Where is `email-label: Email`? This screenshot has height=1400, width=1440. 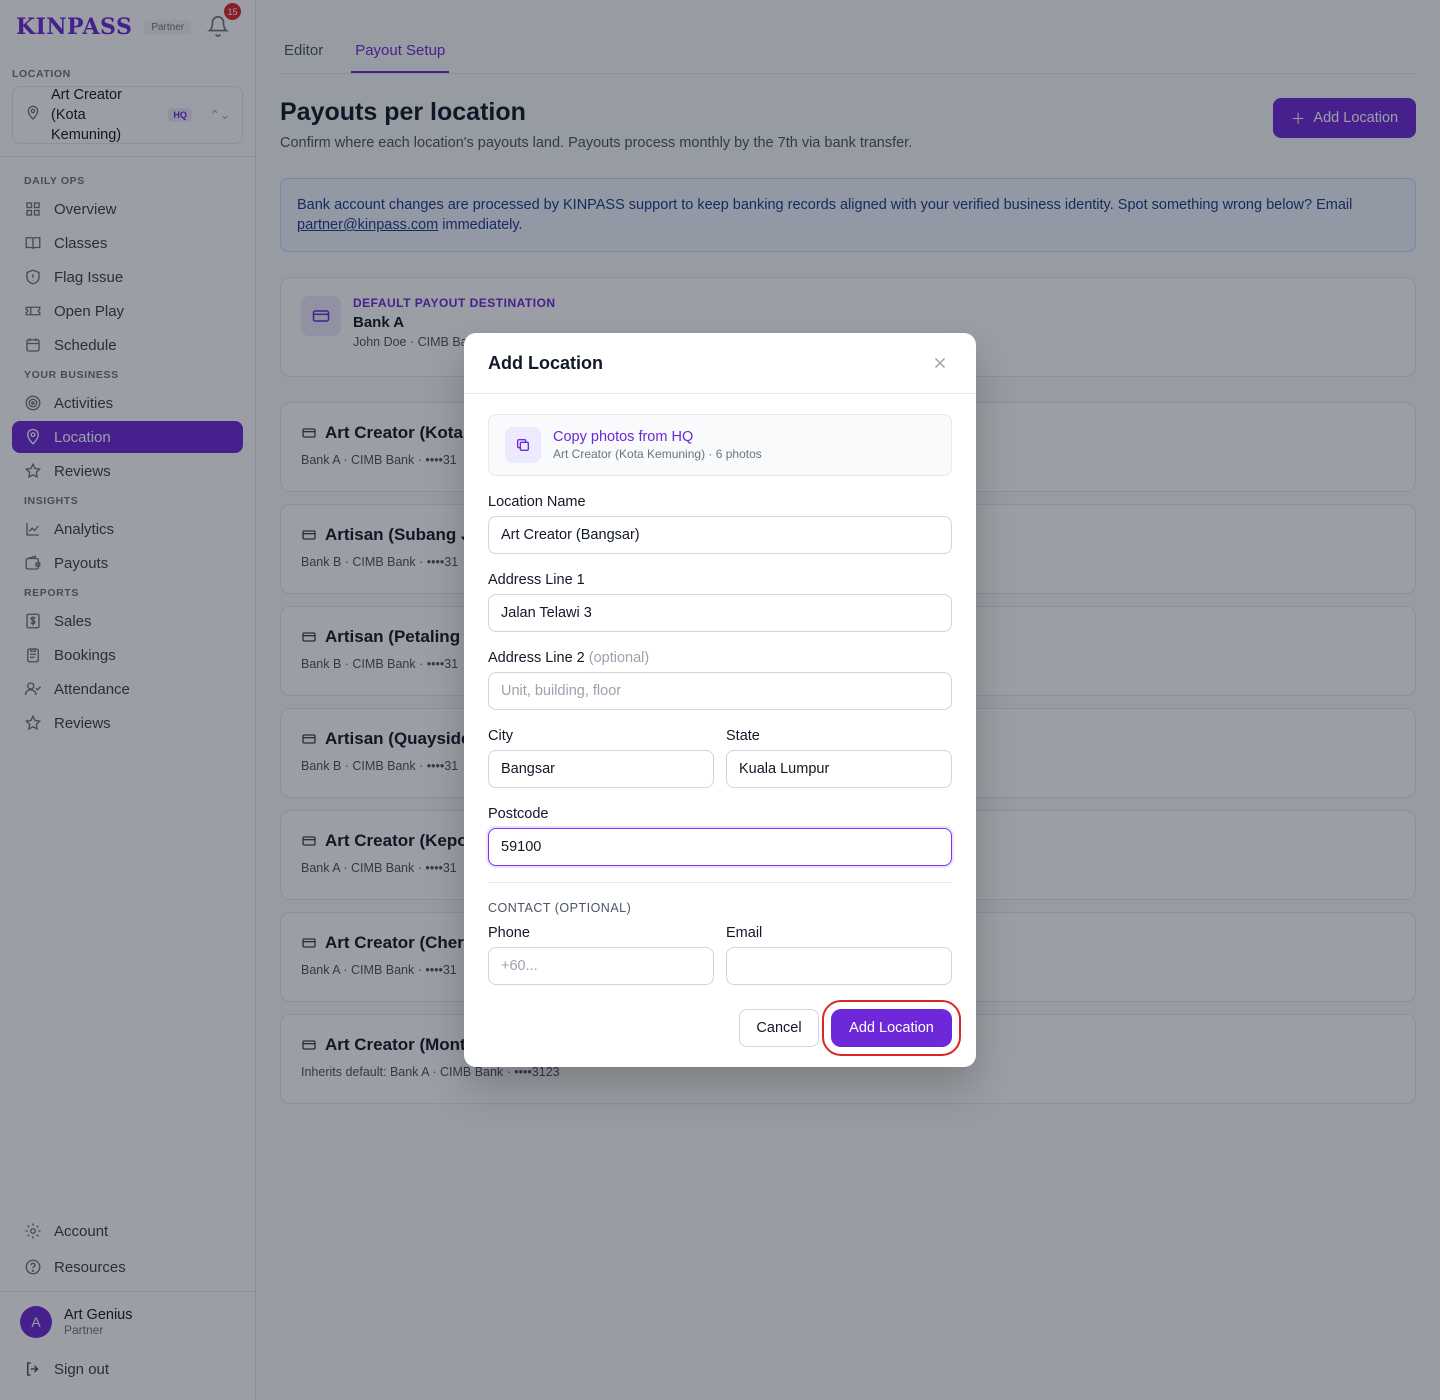
email-label: Email is located at coordinates (744, 933).